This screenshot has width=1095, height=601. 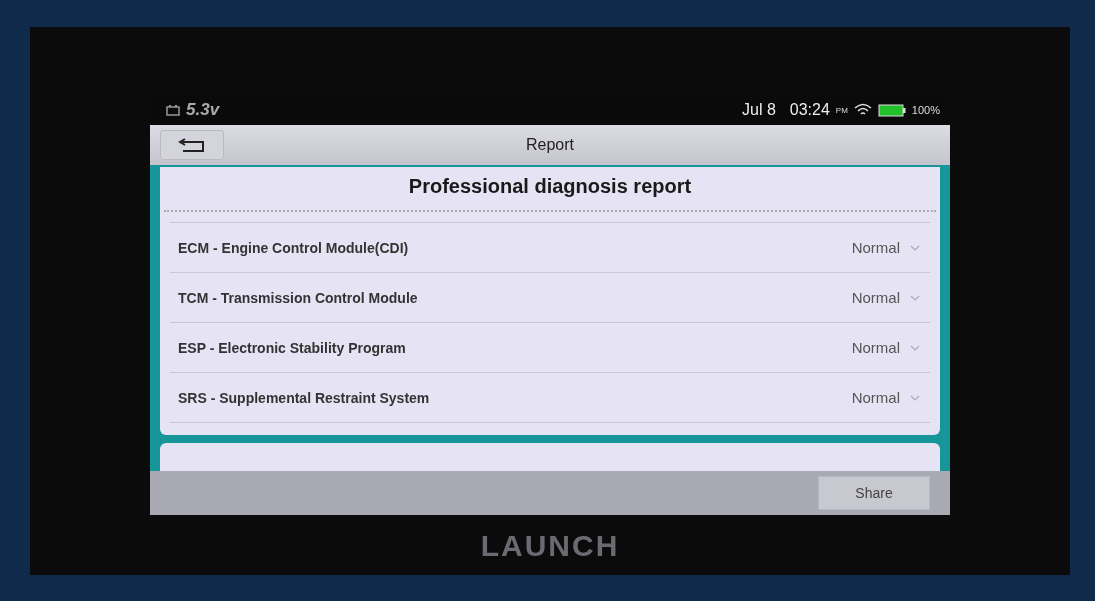 I want to click on battery-icon, so click(x=891, y=110).